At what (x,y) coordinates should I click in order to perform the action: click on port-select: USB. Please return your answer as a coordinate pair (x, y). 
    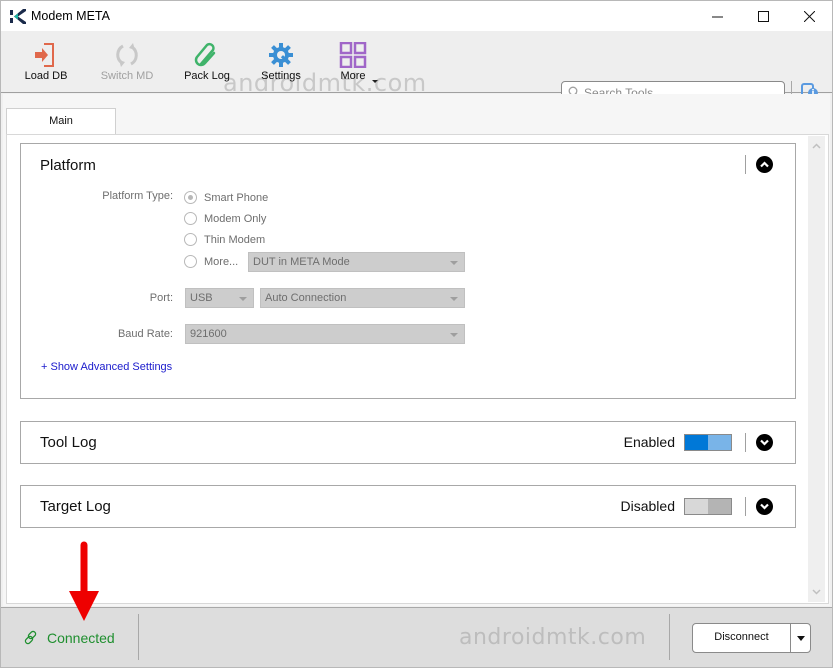
    Looking at the image, I should click on (219, 298).